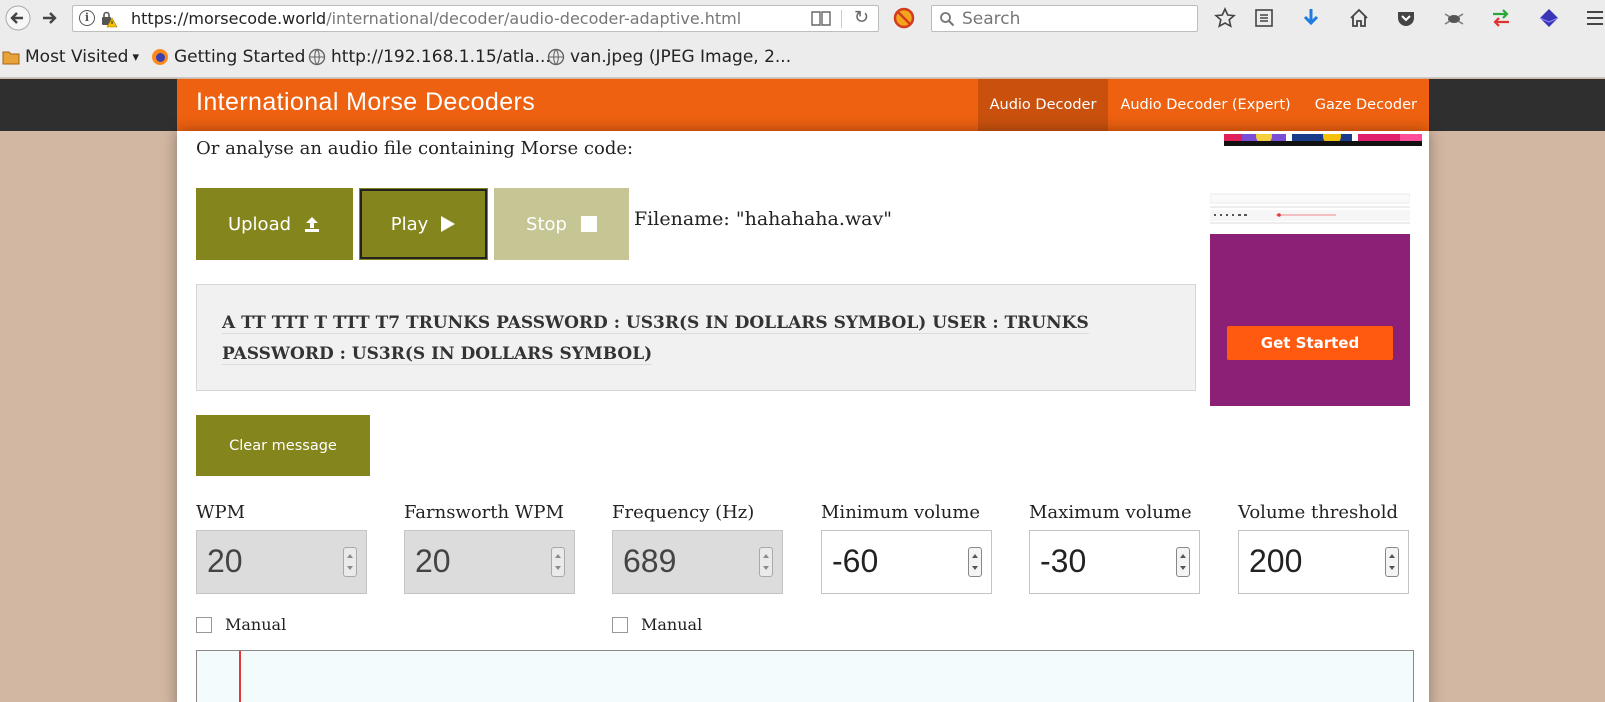  What do you see at coordinates (109, 19) in the screenshot?
I see `insecure-lock-icon` at bounding box center [109, 19].